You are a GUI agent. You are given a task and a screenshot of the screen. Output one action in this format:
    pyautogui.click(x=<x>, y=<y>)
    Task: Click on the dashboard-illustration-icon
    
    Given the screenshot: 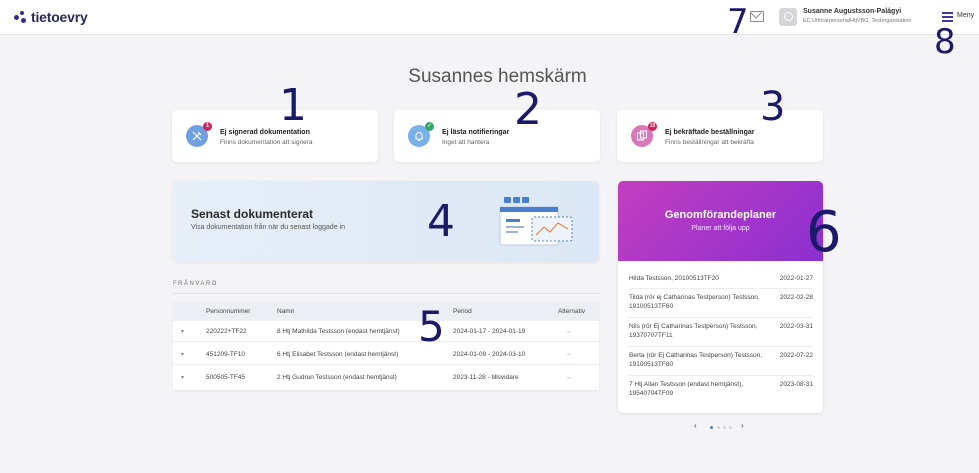 What is the action you would take?
    pyautogui.click(x=536, y=221)
    